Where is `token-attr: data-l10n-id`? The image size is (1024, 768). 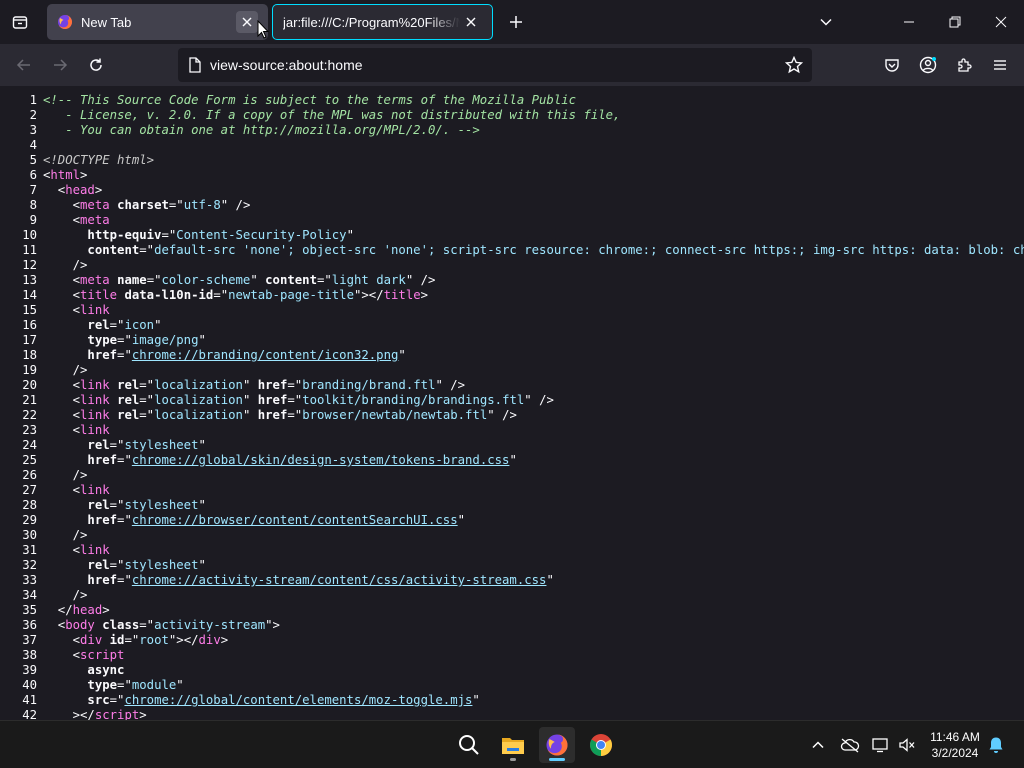
token-attr: data-l10n-id is located at coordinates (169, 295).